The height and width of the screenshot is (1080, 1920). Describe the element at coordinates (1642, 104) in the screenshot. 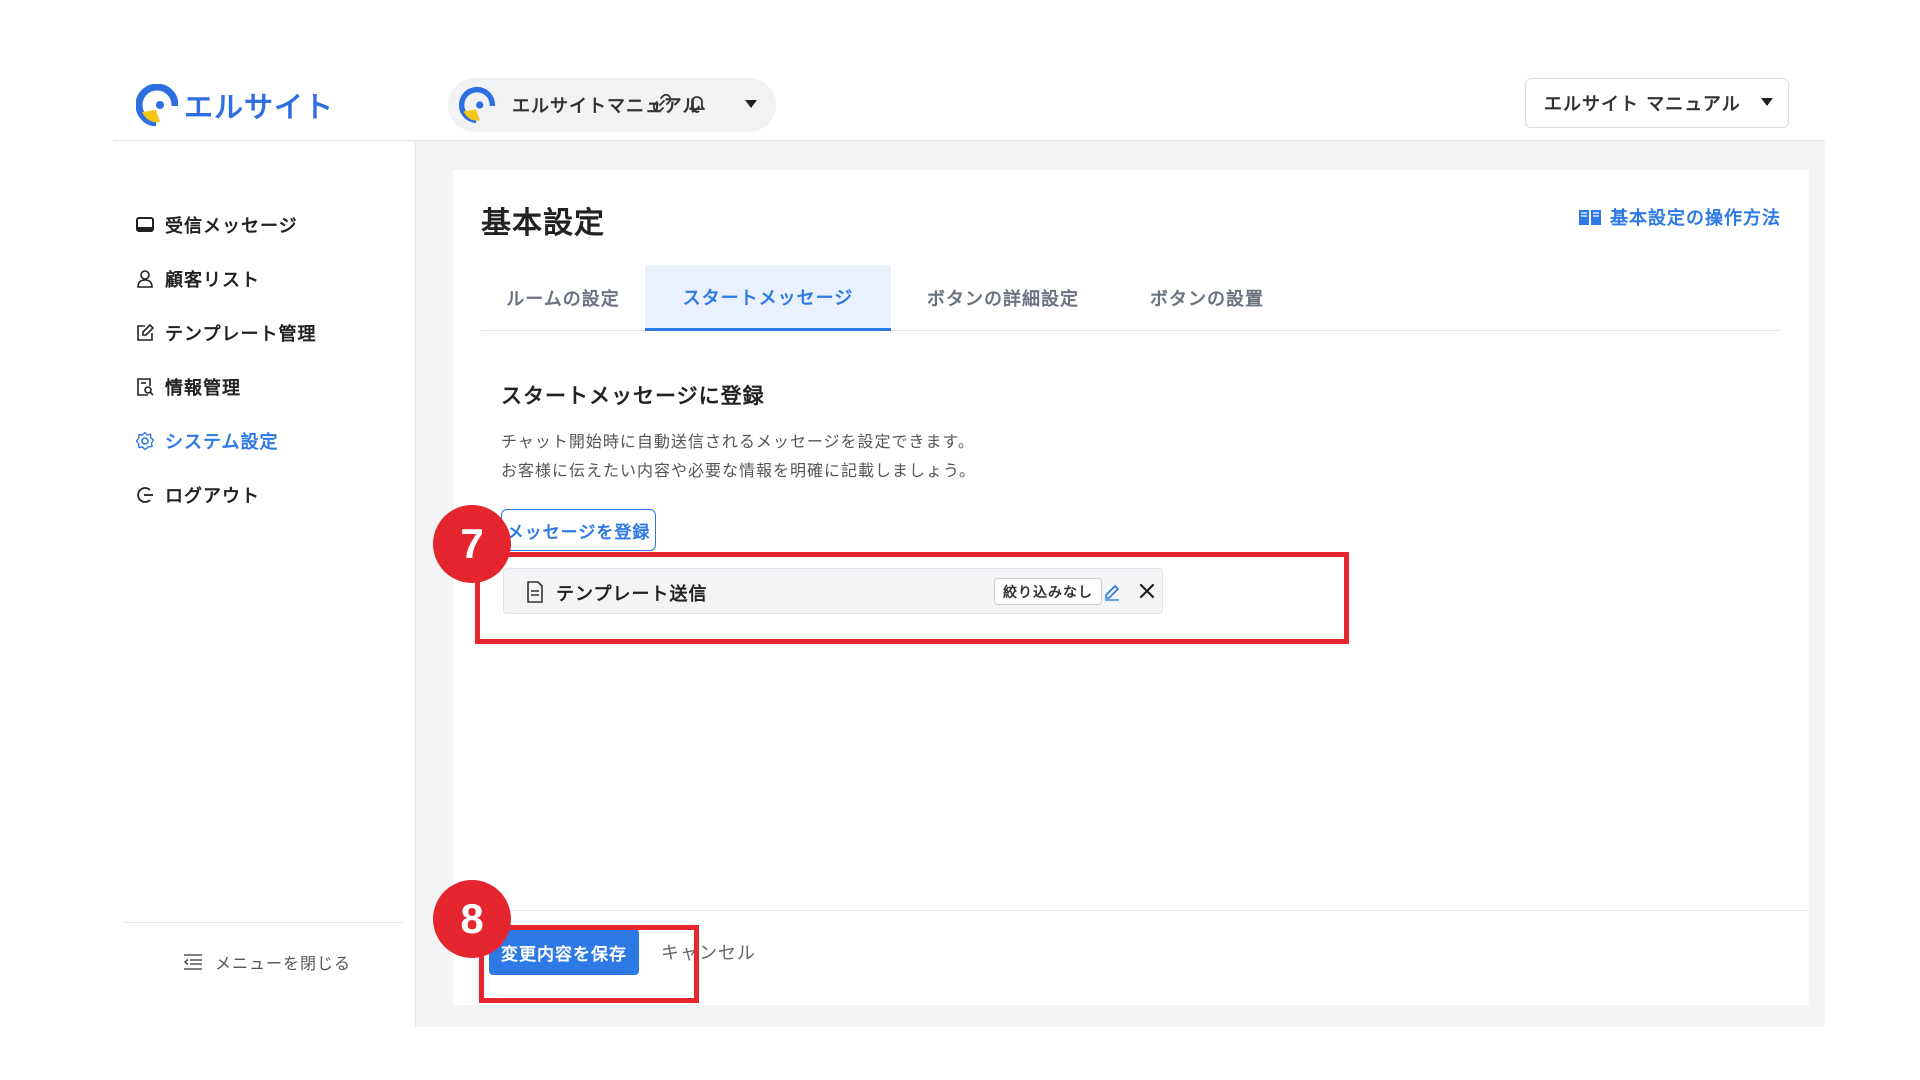

I see `account-select-value: エルサイト マニュアル` at that location.